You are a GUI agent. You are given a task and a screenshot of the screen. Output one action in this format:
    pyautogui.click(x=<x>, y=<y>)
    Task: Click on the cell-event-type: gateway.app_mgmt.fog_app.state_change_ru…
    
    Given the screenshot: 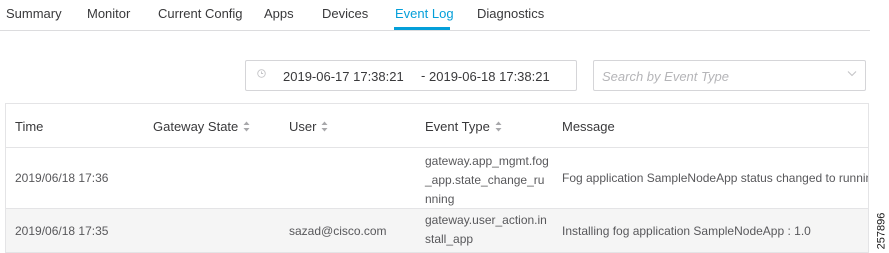 What is the action you would take?
    pyautogui.click(x=487, y=180)
    